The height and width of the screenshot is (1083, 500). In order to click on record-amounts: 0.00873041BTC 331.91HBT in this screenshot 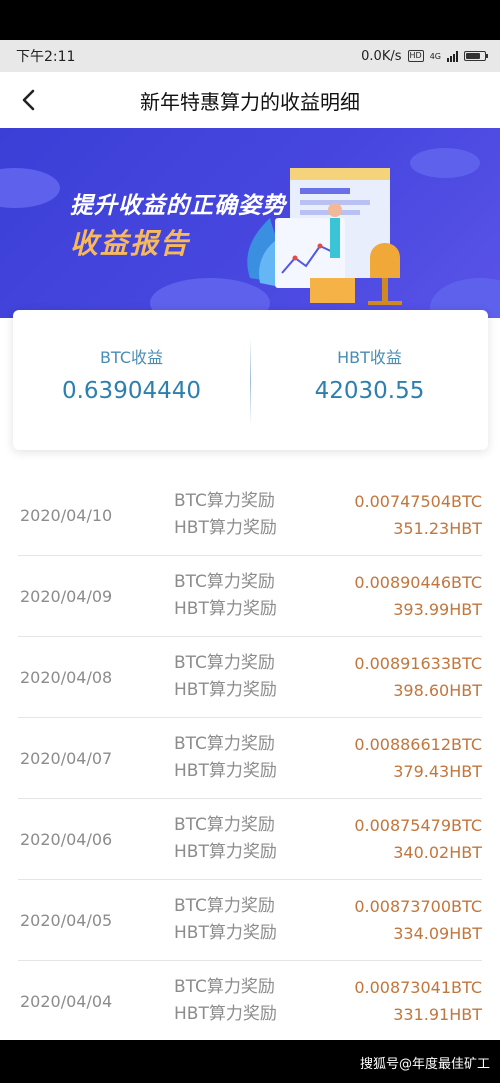, I will do `click(418, 1001)`.